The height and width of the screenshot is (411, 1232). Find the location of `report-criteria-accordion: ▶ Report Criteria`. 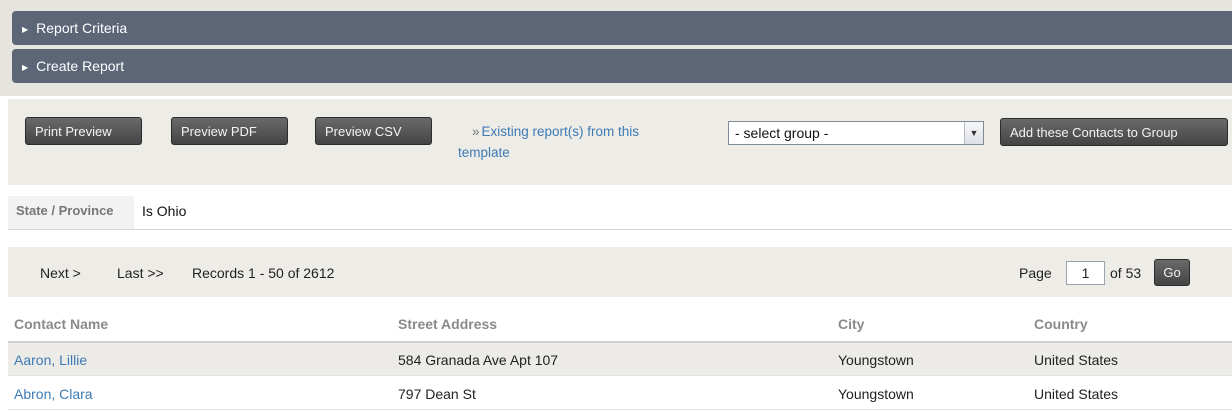

report-criteria-accordion: ▶ Report Criteria is located at coordinates (622, 28).